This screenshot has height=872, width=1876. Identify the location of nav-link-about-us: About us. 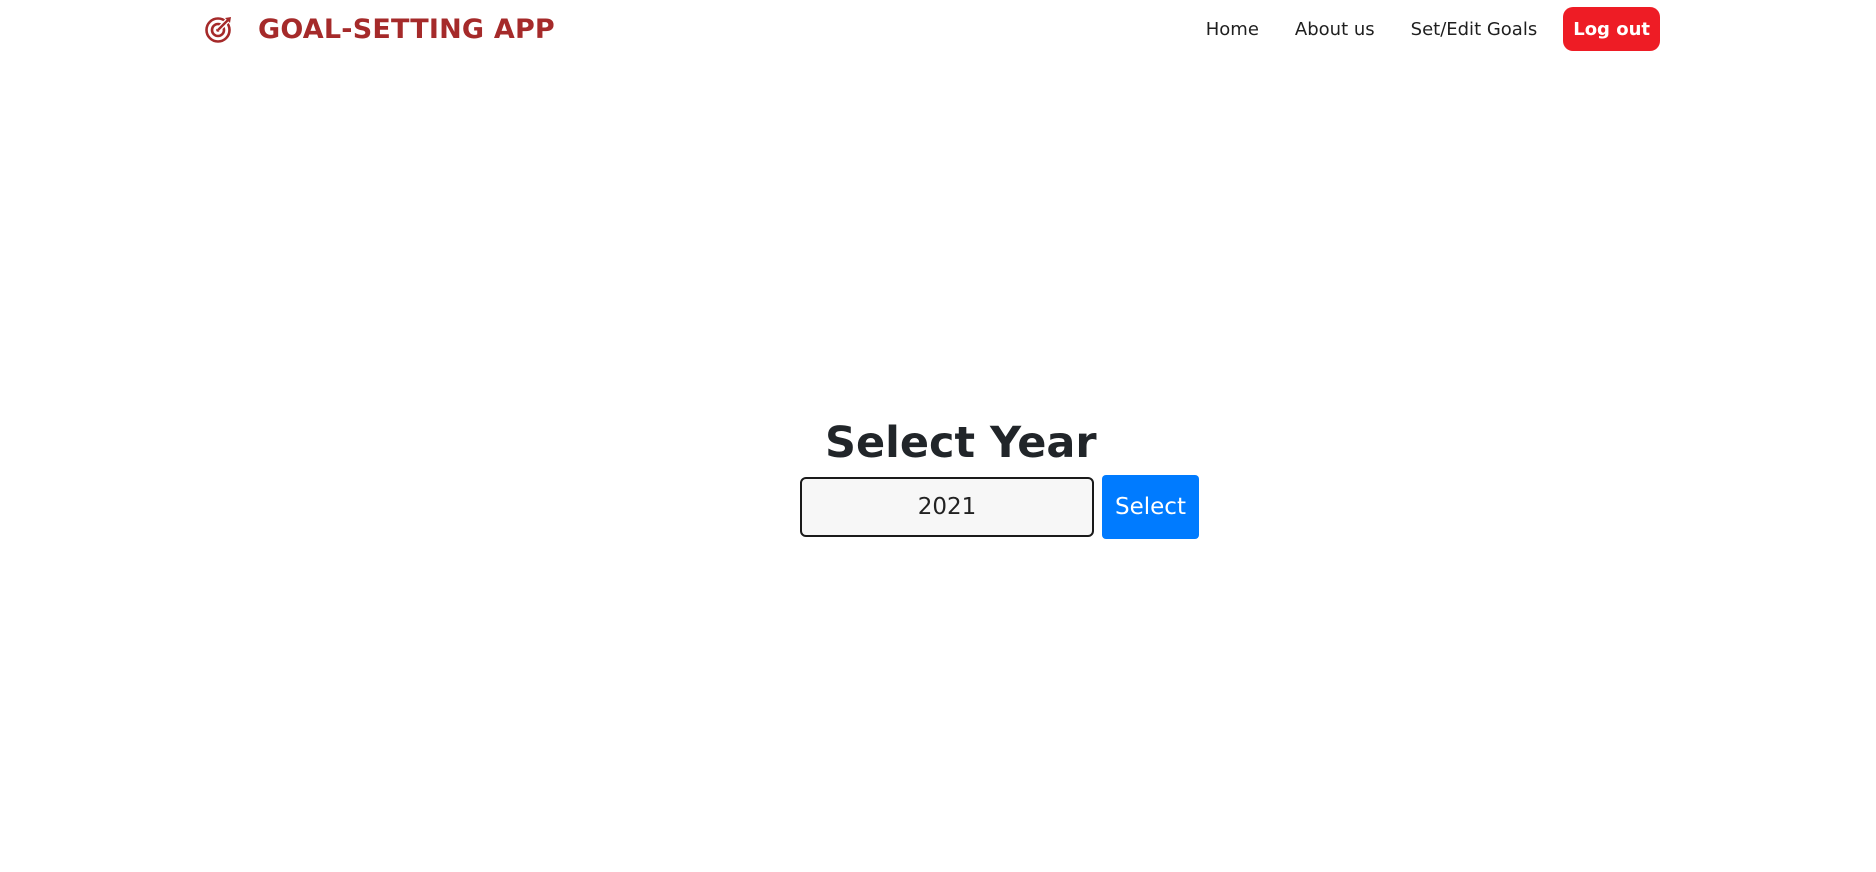
(1335, 29).